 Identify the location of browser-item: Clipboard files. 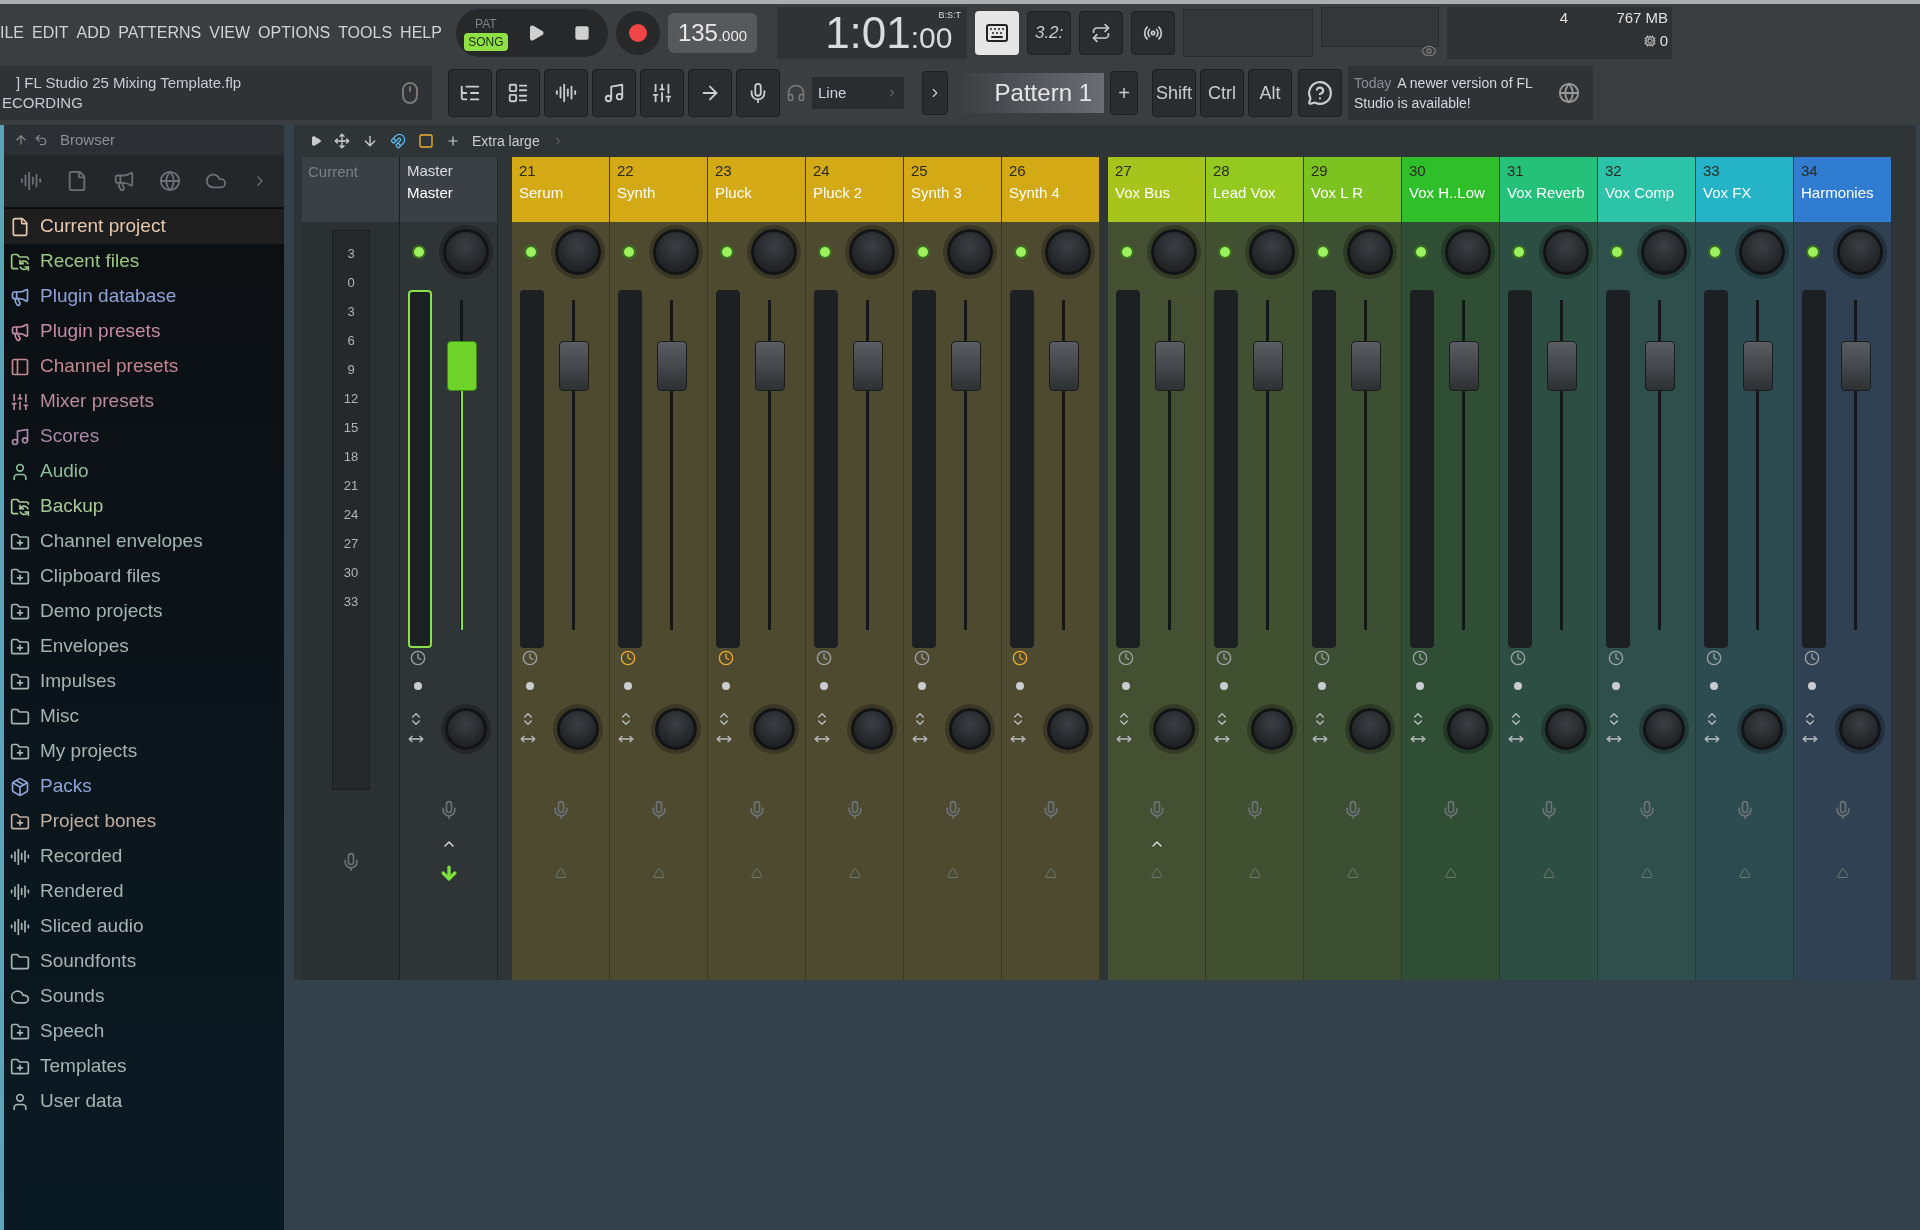
(144, 576).